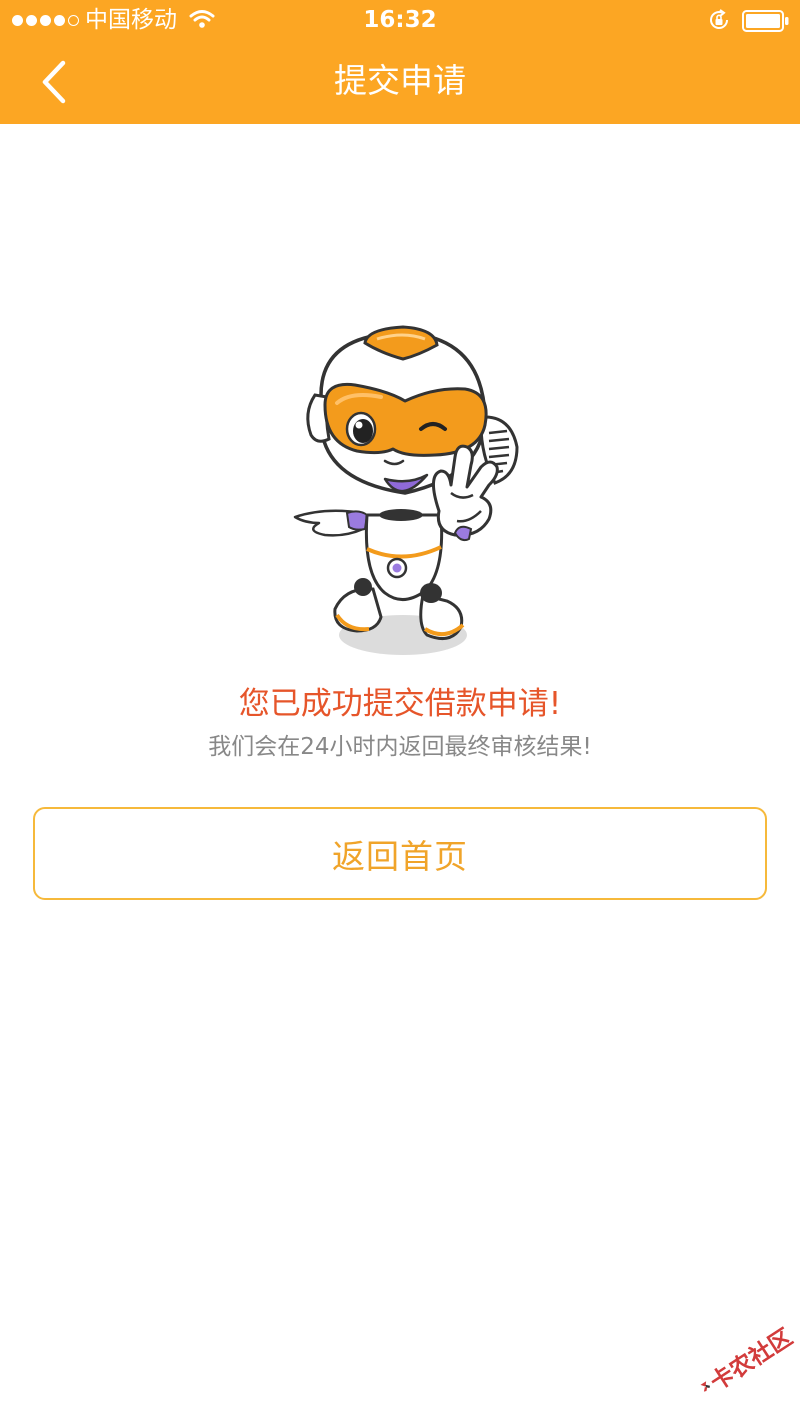  What do you see at coordinates (400, 853) in the screenshot?
I see `return-home-button: 返回首页` at bounding box center [400, 853].